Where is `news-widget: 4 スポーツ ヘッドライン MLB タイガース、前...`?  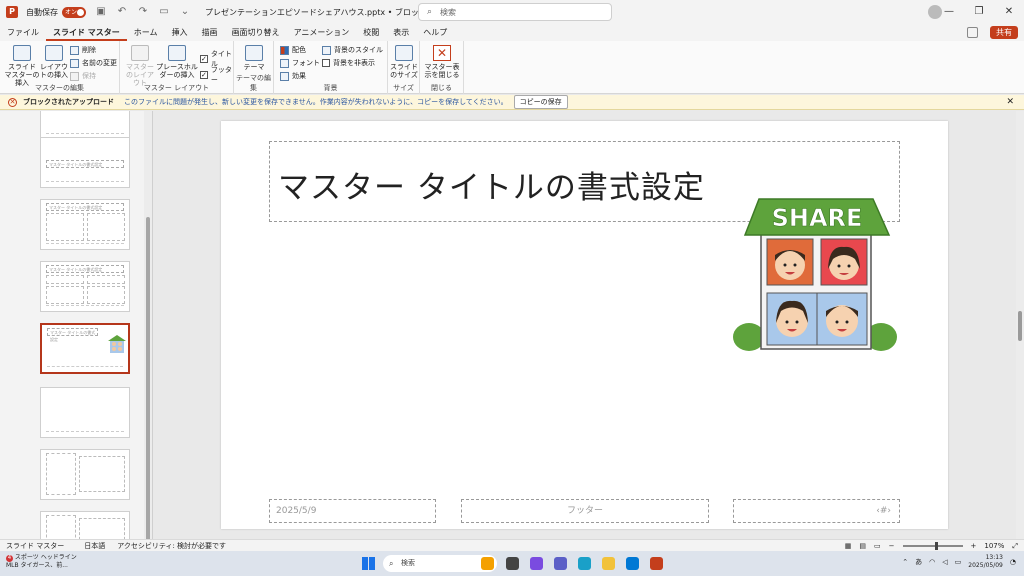
news-widget: 4 スポーツ ヘッドライン MLB タイガース、前... is located at coordinates (41, 562).